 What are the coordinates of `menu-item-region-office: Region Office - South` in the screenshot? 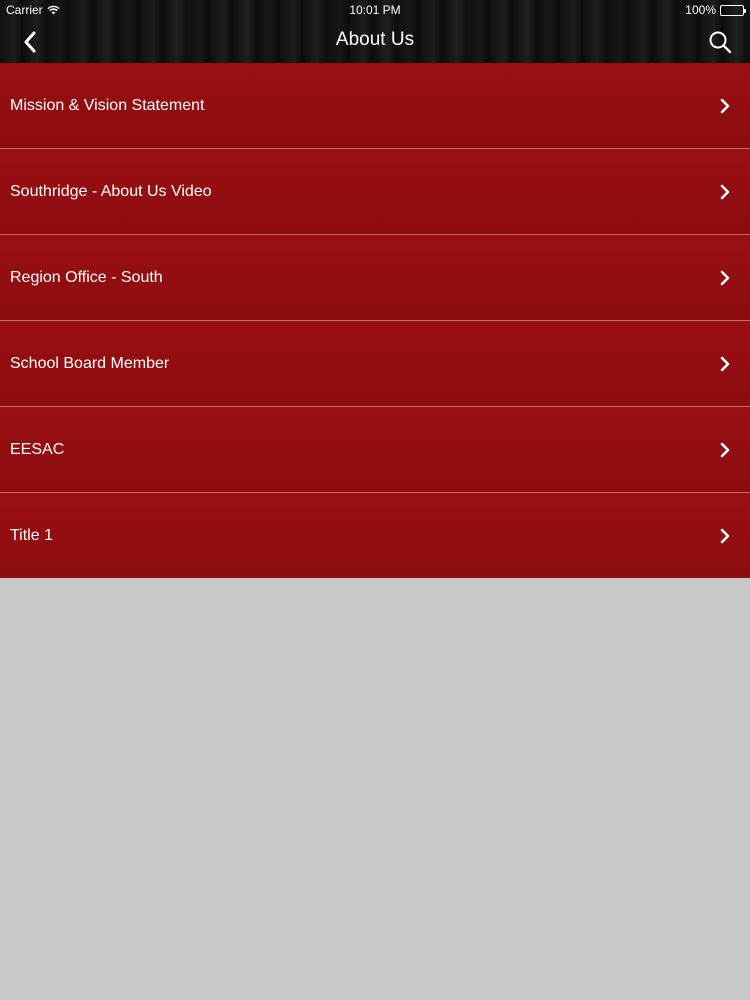 It's located at (375, 278).